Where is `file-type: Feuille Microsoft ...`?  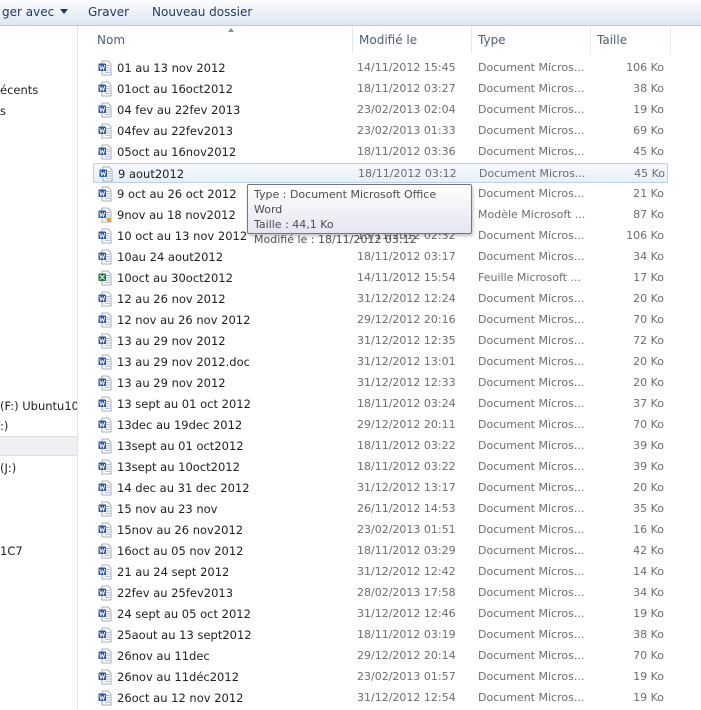
file-type: Feuille Microsoft ... is located at coordinates (529, 277).